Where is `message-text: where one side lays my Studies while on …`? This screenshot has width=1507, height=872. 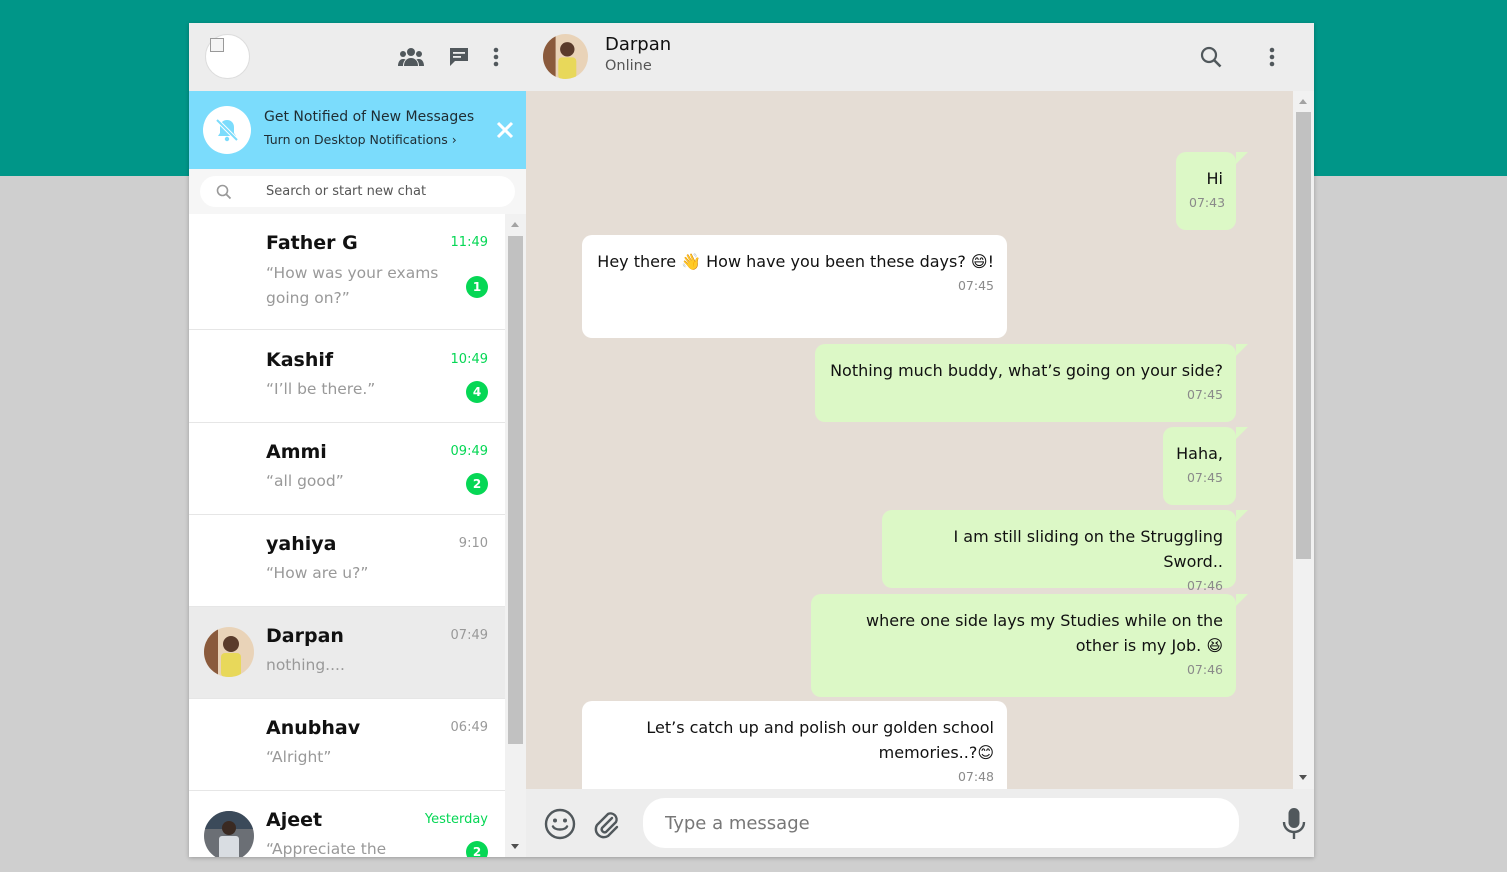
message-text: where one side lays my Studies while on … is located at coordinates (1044, 633).